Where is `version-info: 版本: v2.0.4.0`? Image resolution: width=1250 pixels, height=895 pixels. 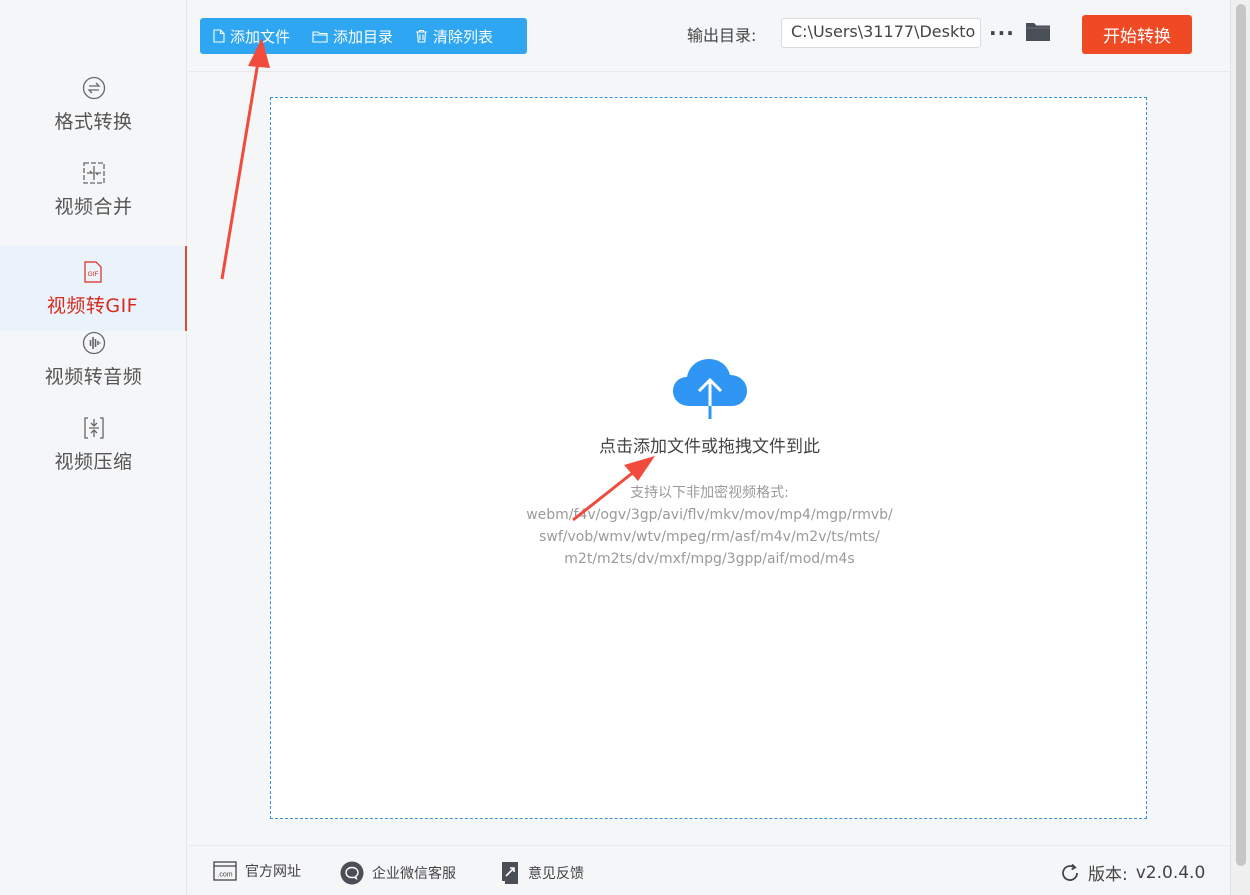 version-info: 版本: v2.0.4.0 is located at coordinates (1132, 872).